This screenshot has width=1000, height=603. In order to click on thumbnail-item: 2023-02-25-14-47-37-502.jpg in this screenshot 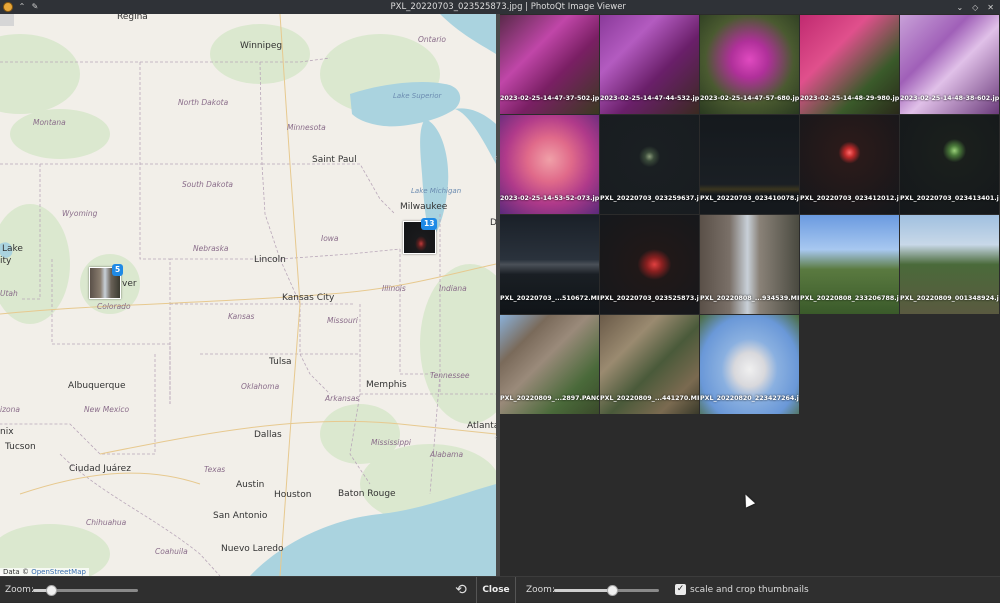, I will do `click(549, 64)`.